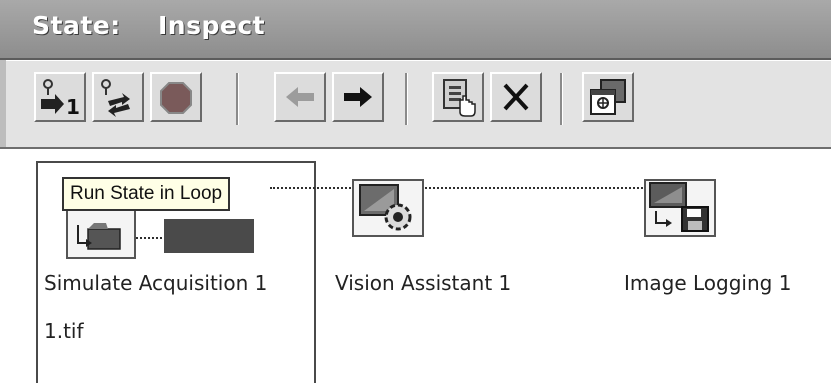  I want to click on x-icon, so click(516, 97).